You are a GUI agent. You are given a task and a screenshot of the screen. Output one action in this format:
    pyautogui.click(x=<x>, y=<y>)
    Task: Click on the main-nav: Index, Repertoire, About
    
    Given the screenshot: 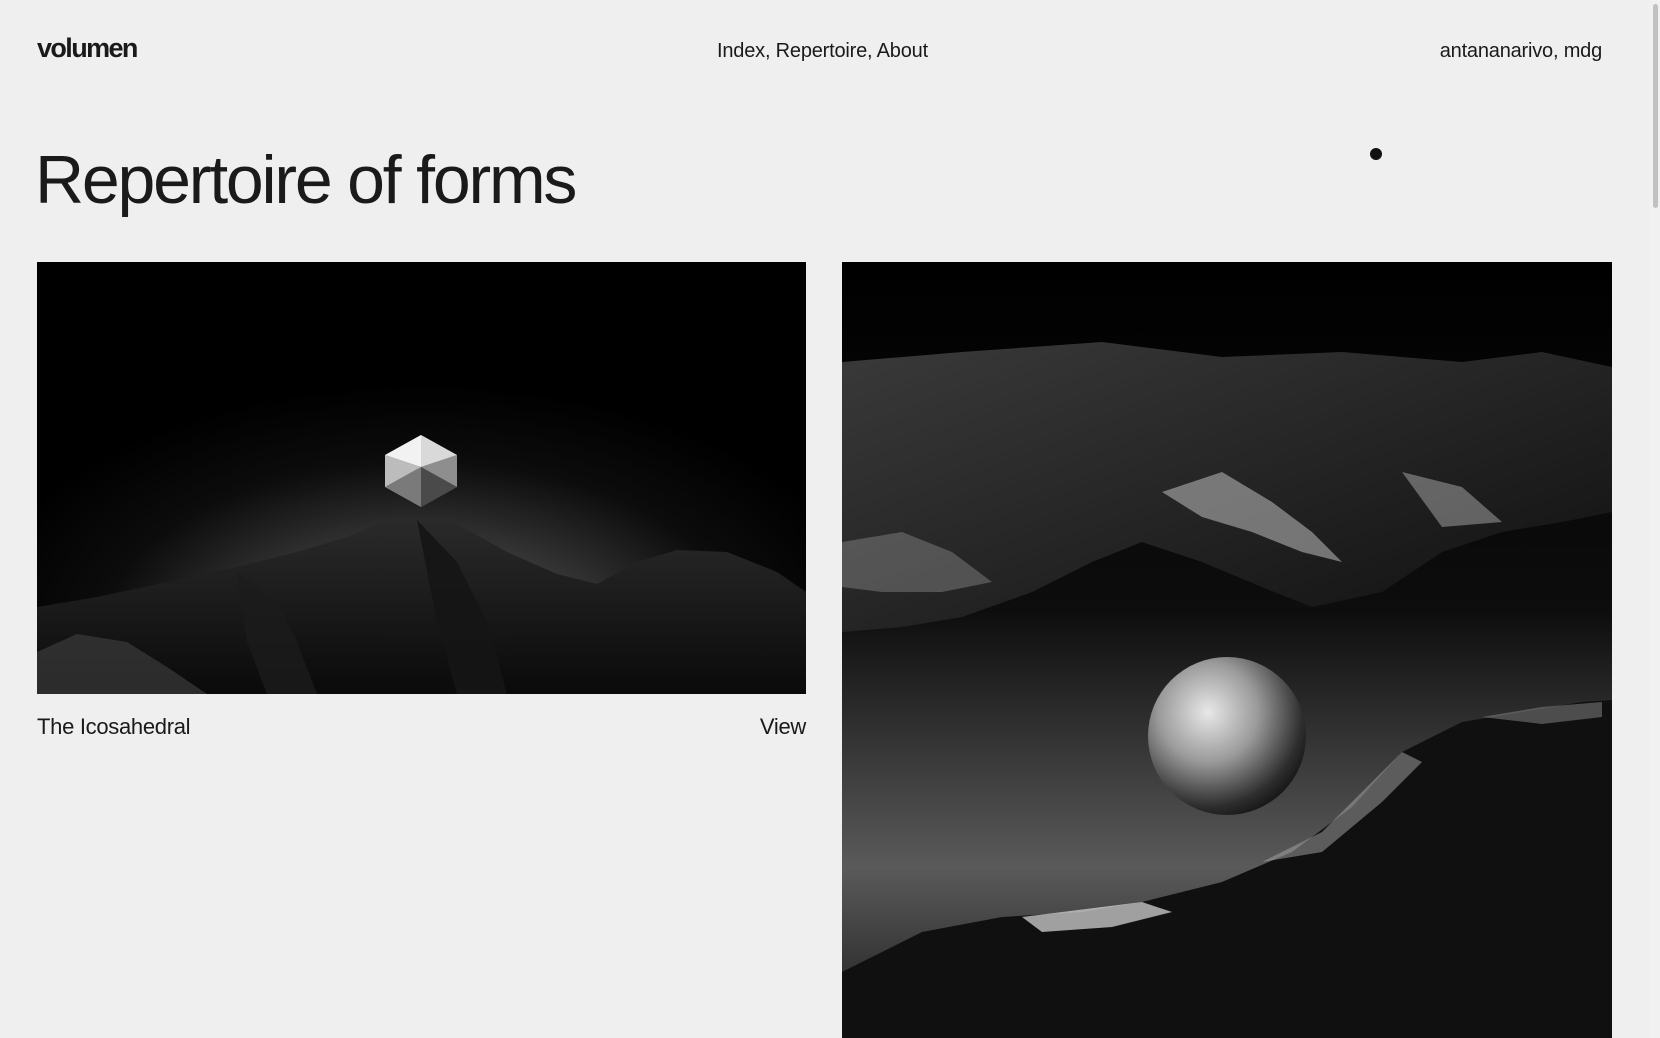 What is the action you would take?
    pyautogui.click(x=822, y=51)
    